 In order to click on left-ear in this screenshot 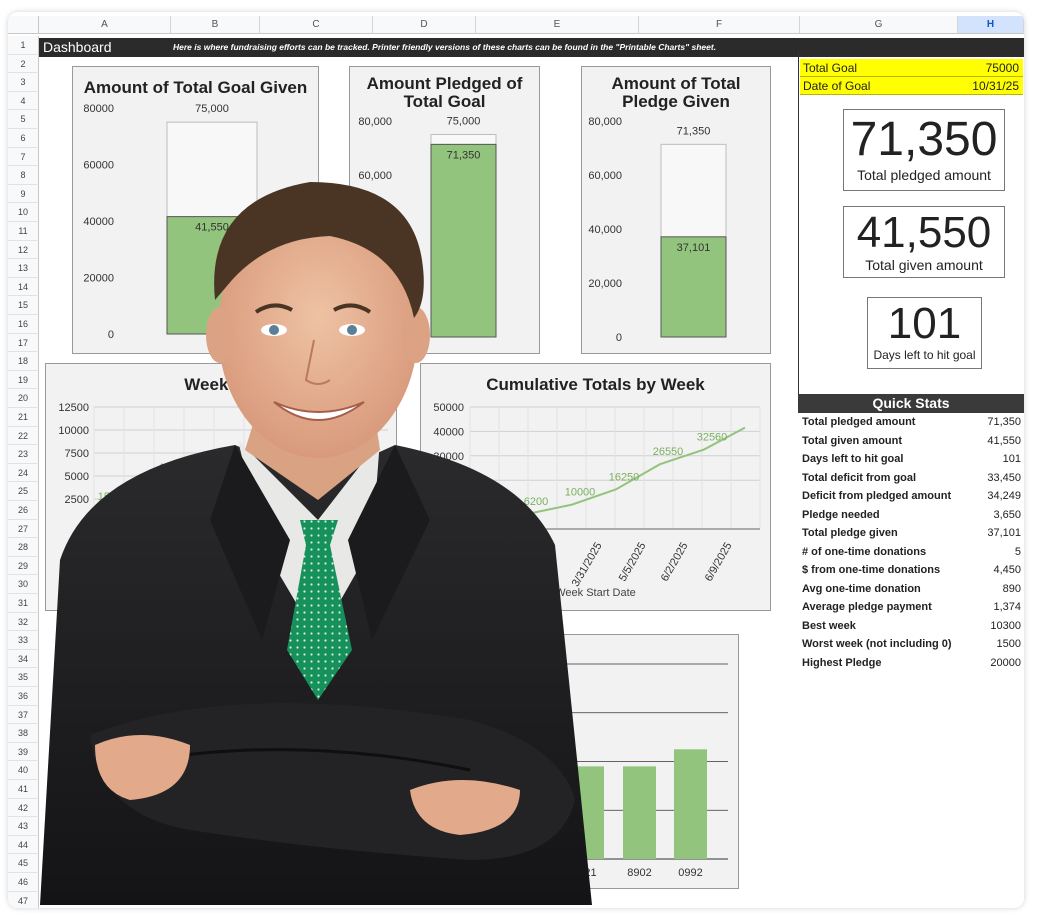, I will do `click(220, 335)`.